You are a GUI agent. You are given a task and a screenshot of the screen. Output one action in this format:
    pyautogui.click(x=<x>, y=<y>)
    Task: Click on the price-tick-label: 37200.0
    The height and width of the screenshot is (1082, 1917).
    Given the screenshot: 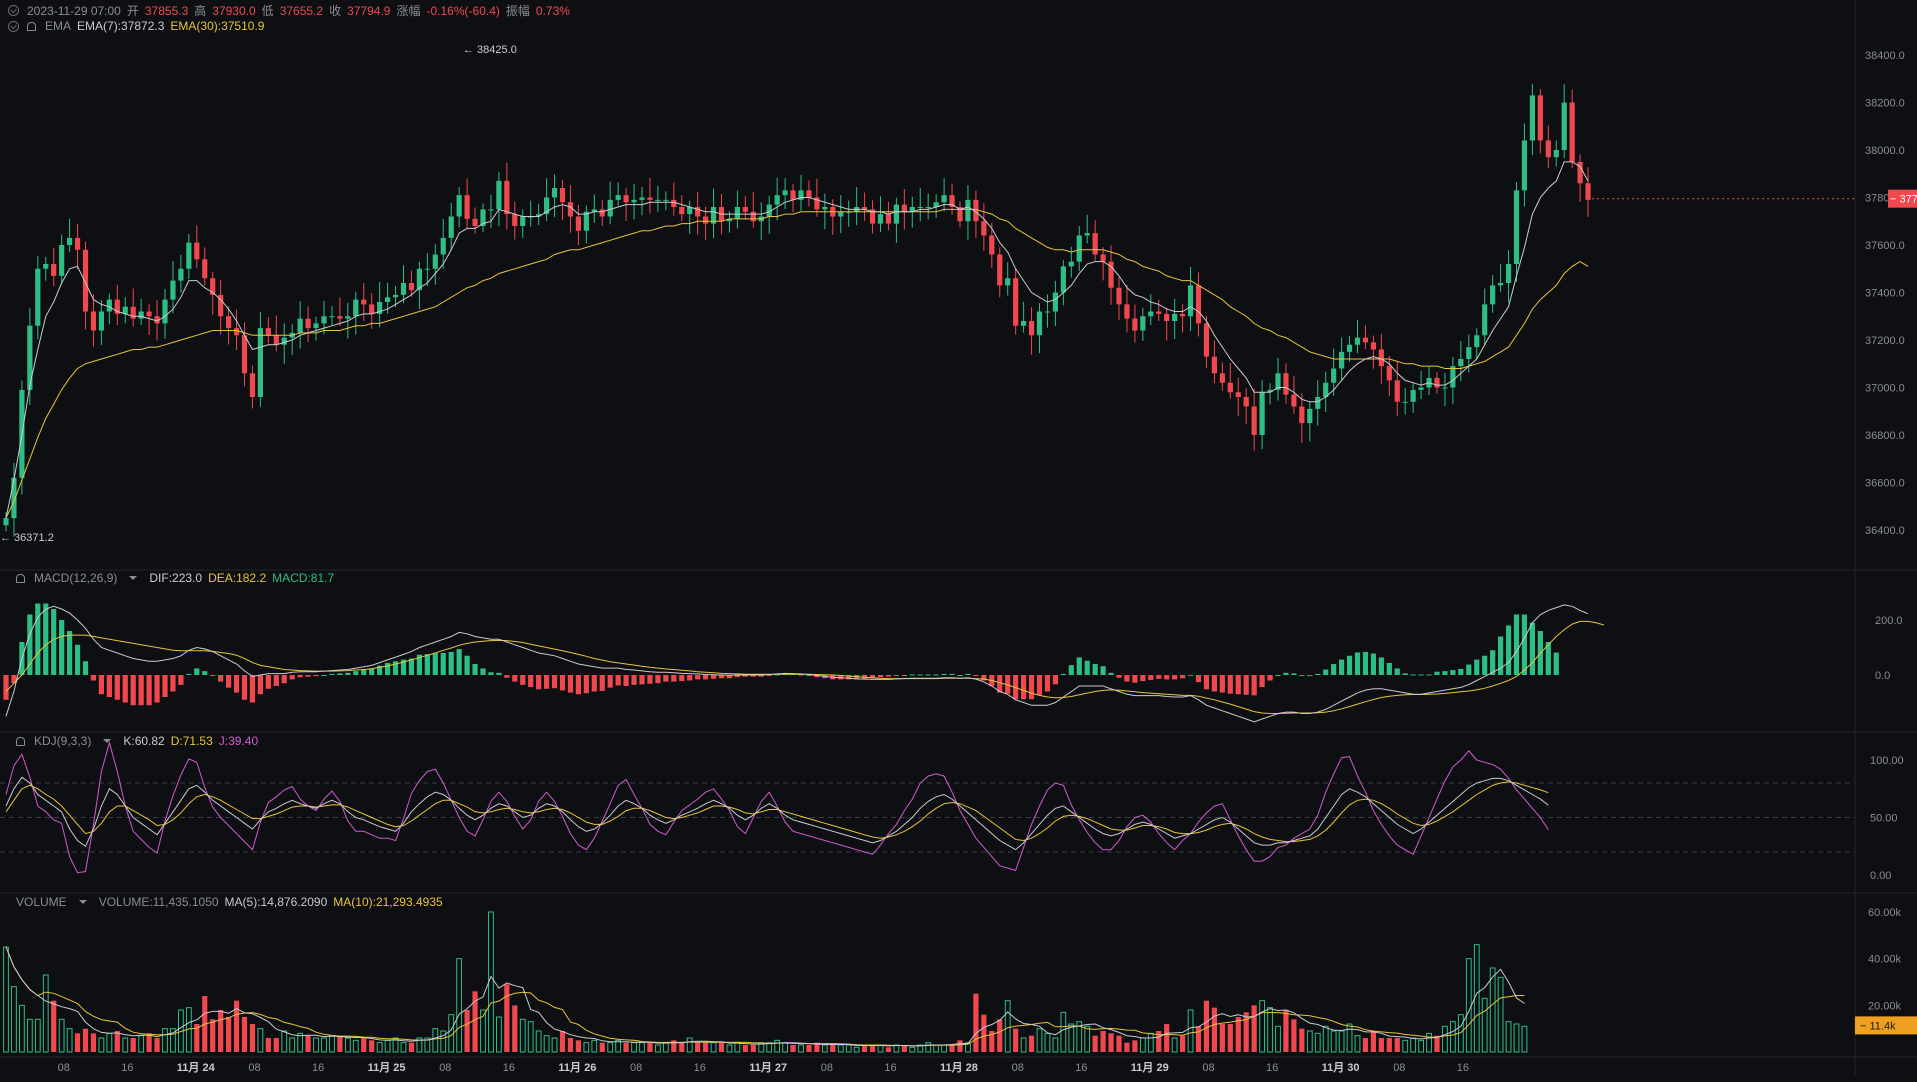 What is the action you would take?
    pyautogui.click(x=1885, y=341)
    